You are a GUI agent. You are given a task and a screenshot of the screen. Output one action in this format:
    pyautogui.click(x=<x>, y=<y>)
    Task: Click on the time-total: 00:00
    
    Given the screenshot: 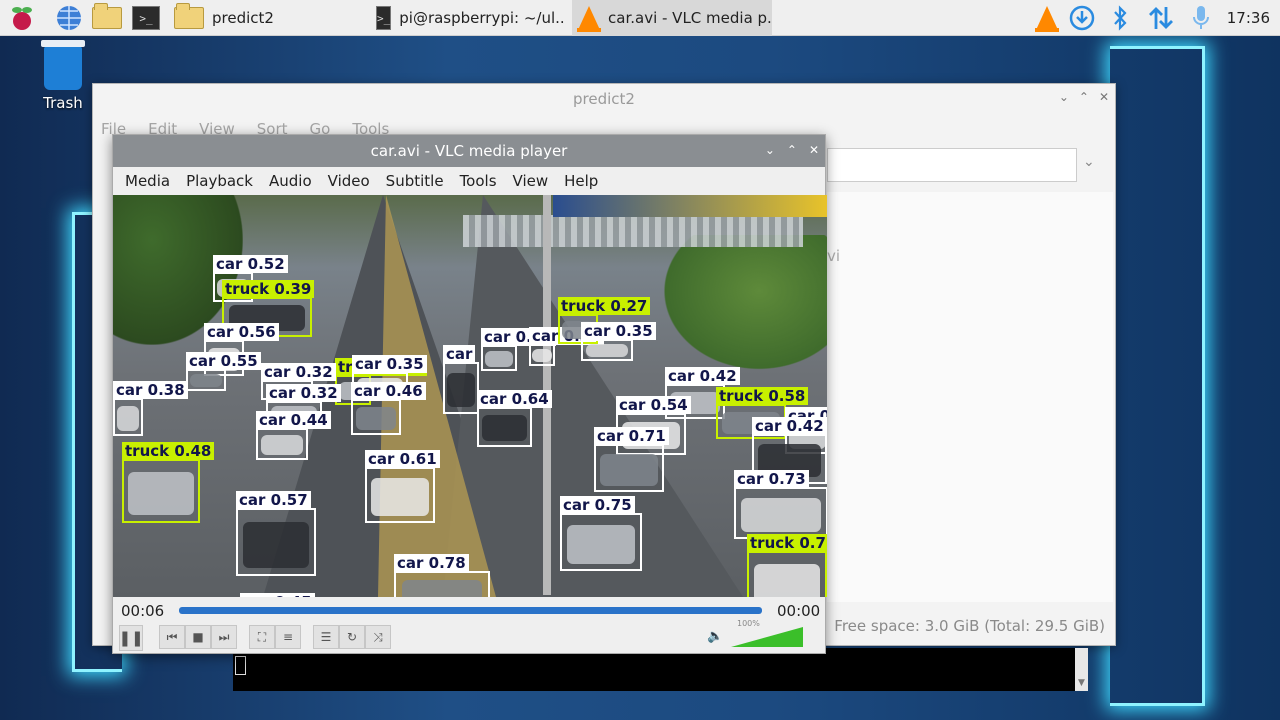 What is the action you would take?
    pyautogui.click(x=798, y=611)
    